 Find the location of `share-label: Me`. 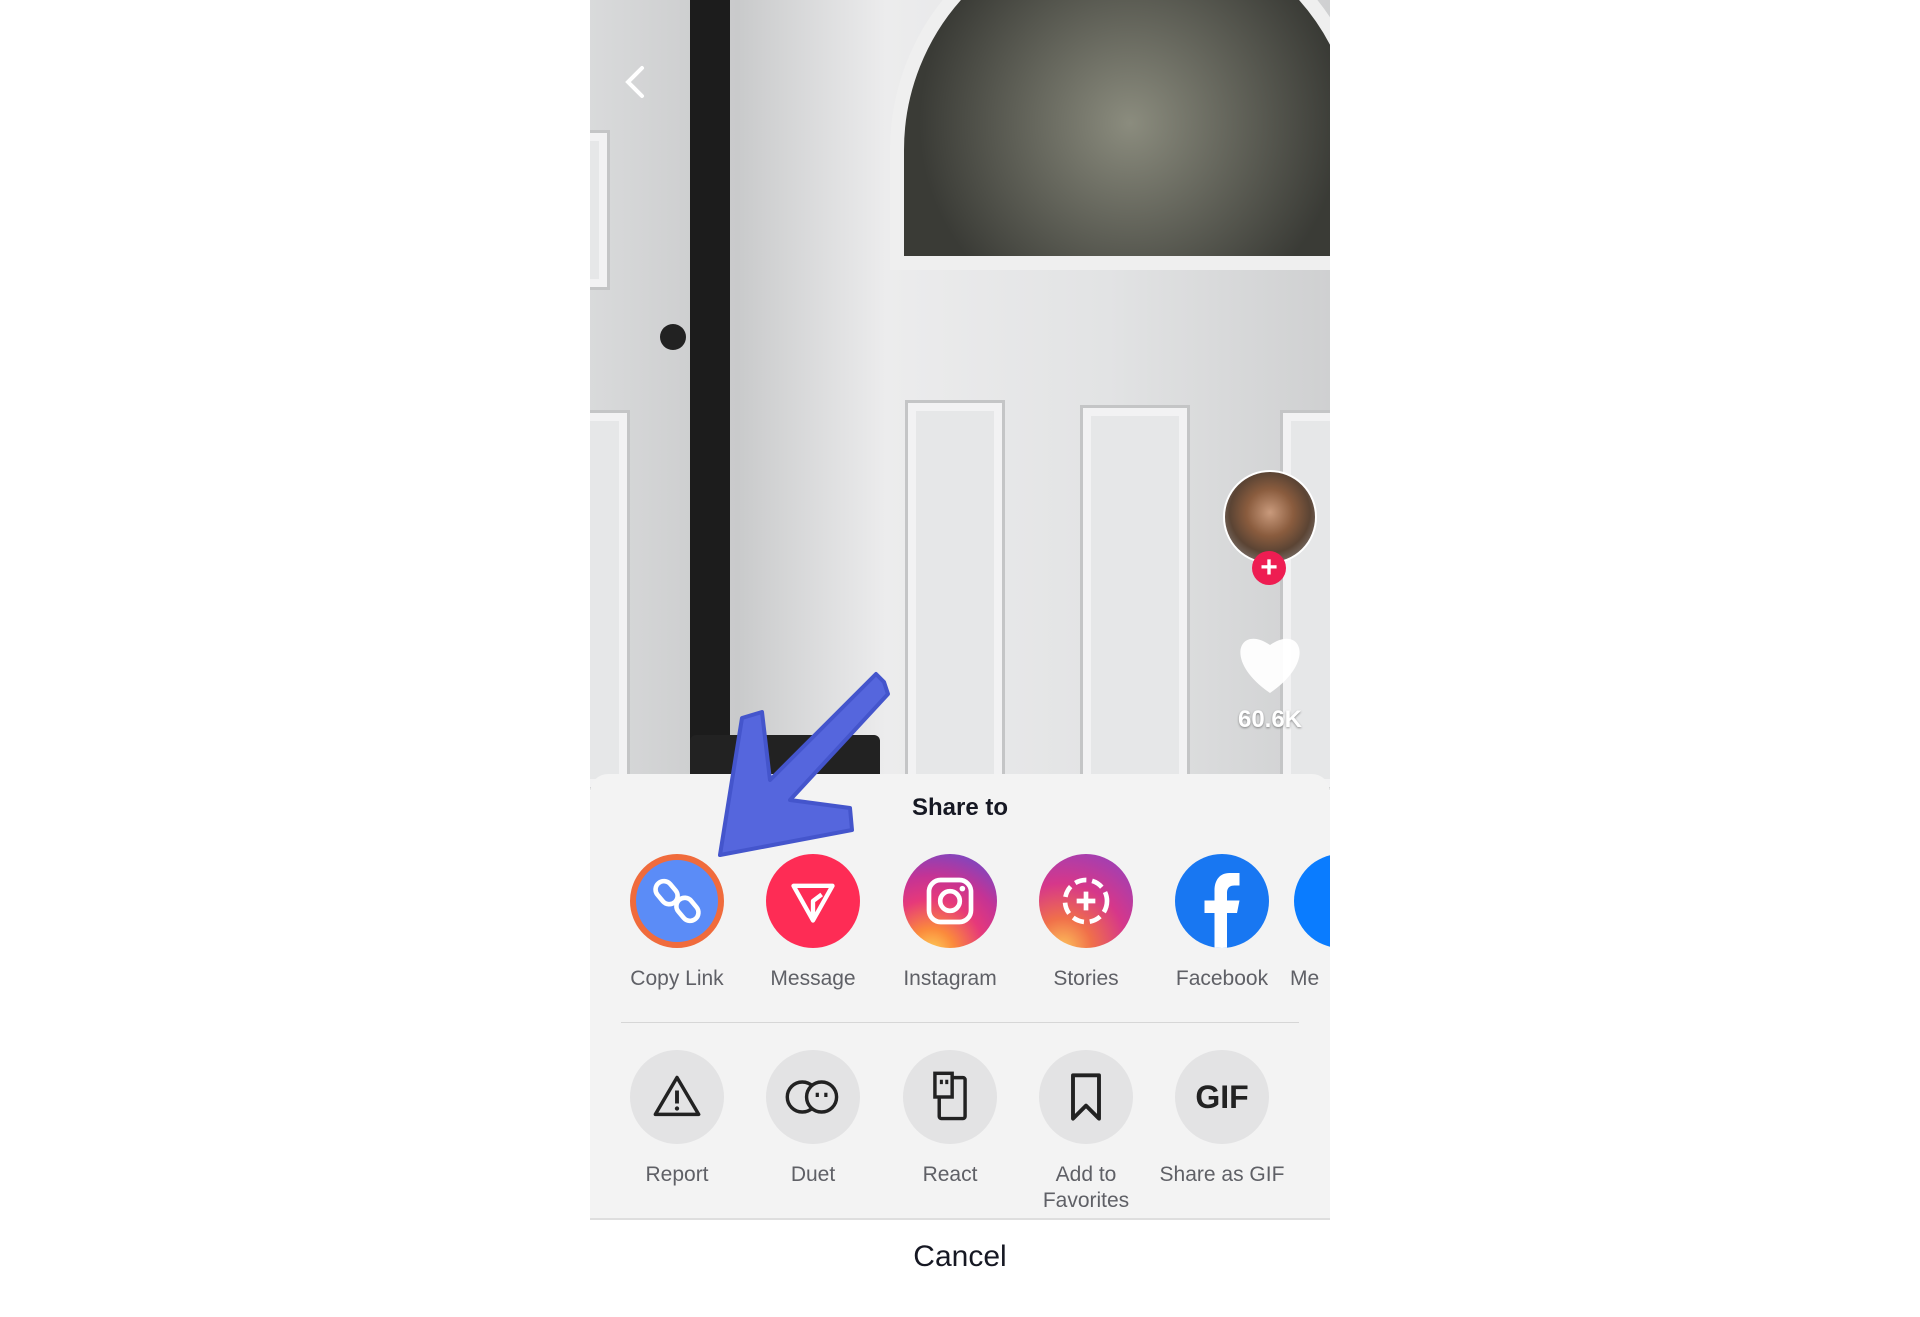

share-label: Me is located at coordinates (1305, 978).